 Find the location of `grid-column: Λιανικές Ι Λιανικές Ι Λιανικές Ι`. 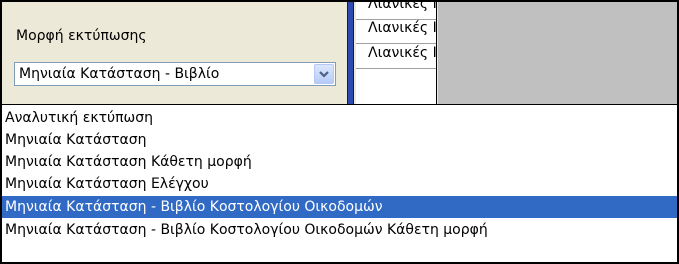

grid-column: Λιανικές Ι Λιανικές Ι Λιανικές Ι is located at coordinates (396, 53).